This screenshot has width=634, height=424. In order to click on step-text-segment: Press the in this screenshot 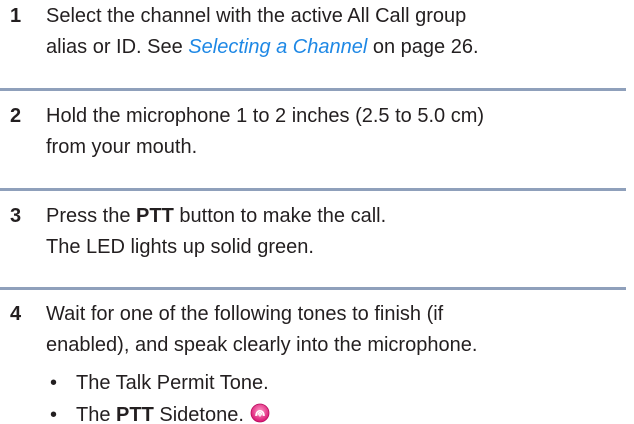, I will do `click(91, 216)`.